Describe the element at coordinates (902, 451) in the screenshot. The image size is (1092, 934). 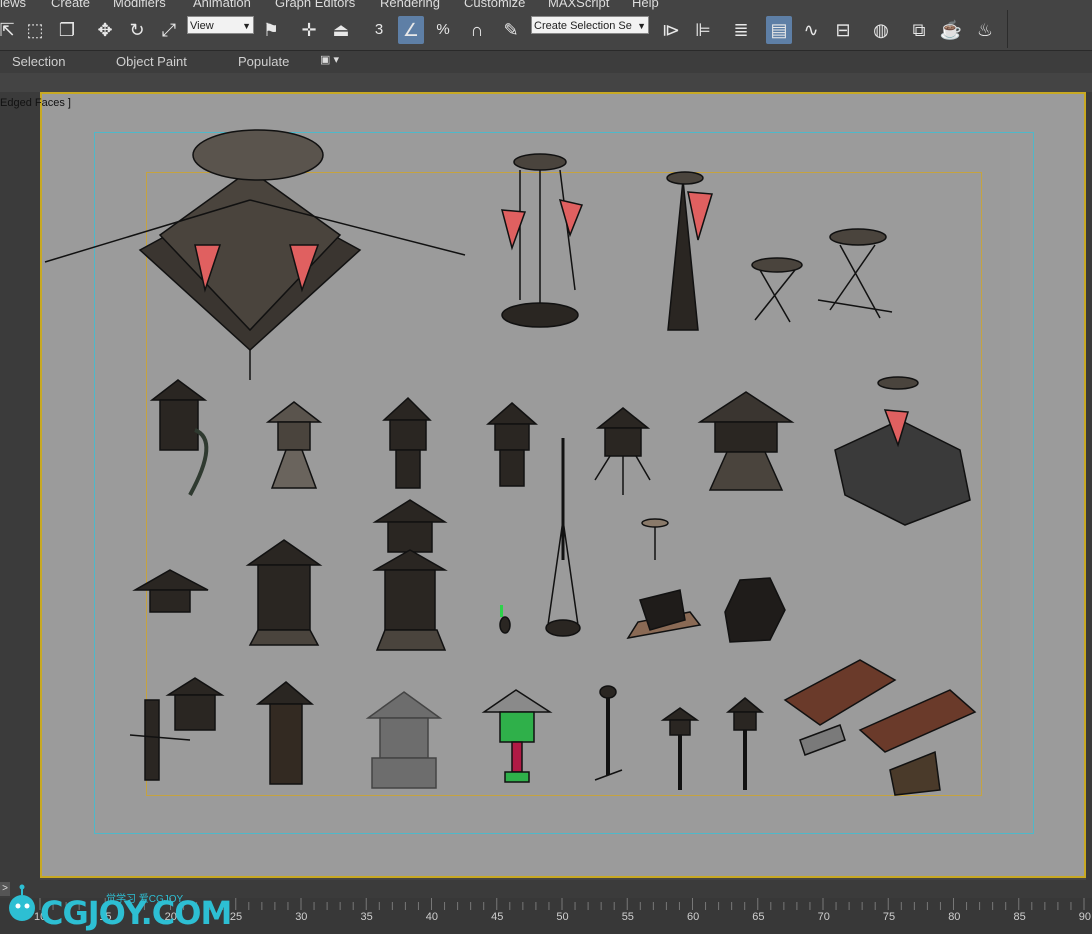
I see `model-crystal-rock-cluster` at that location.